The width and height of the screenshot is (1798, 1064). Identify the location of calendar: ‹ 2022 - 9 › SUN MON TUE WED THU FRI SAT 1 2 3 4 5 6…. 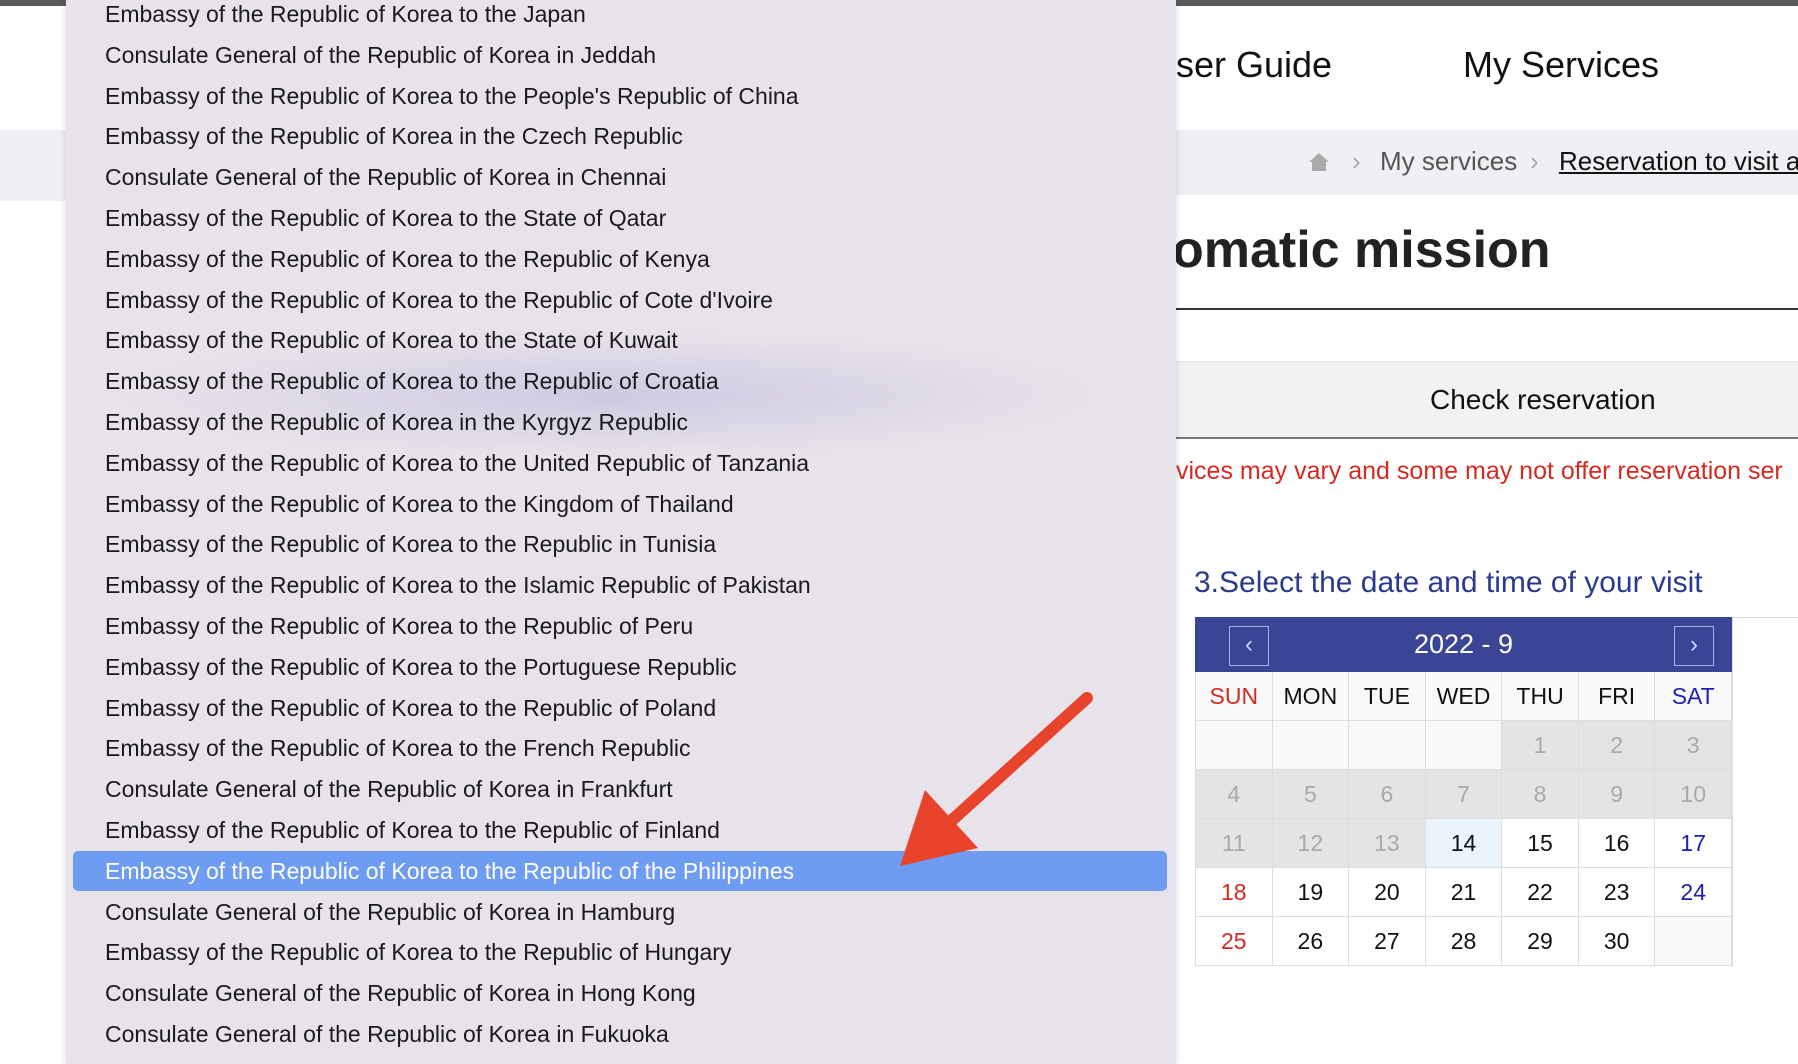
(1463, 791).